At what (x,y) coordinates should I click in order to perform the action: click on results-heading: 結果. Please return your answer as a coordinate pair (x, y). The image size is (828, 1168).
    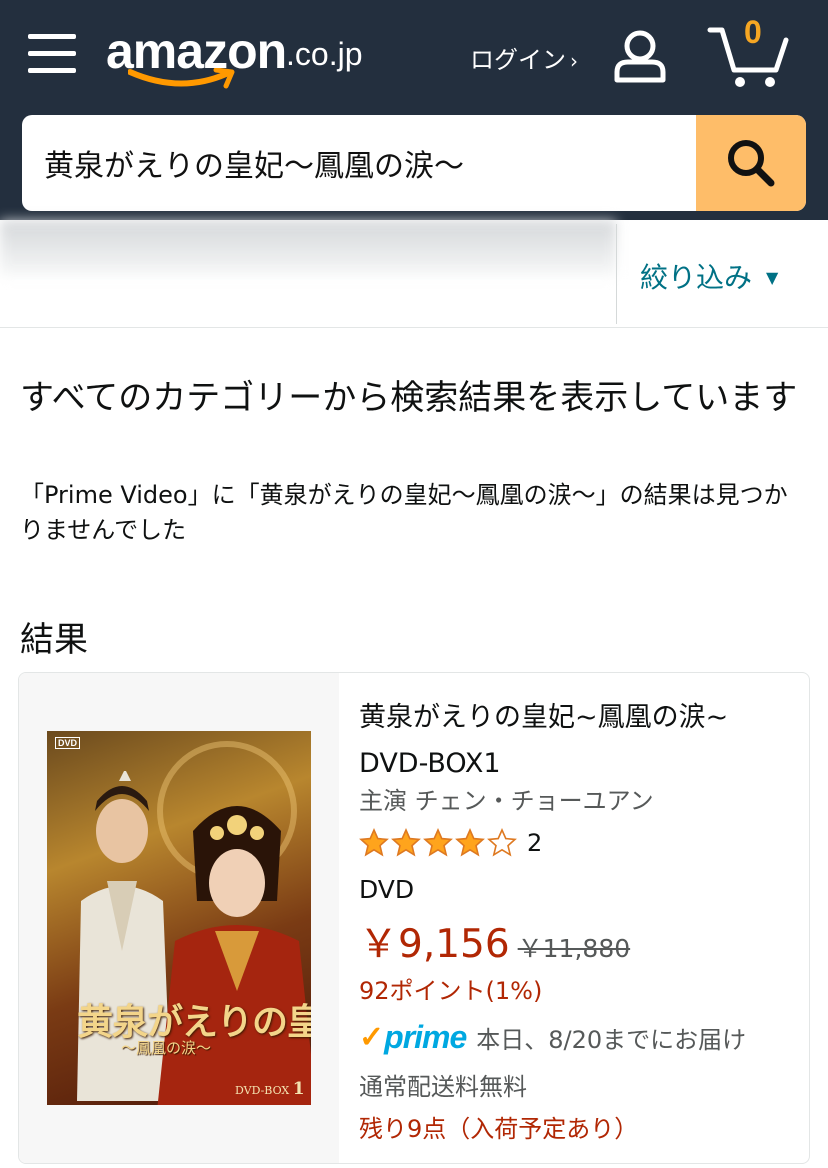
    Looking at the image, I should click on (54, 640).